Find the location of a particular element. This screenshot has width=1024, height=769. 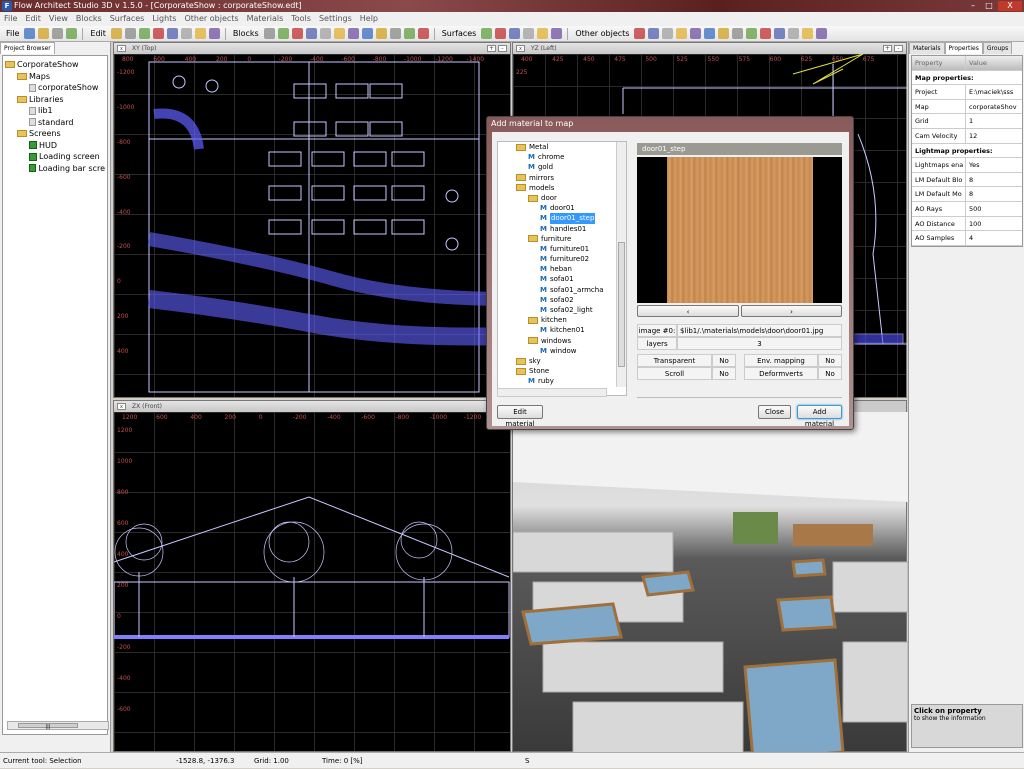

property-value: corporateShov is located at coordinates (991, 107).